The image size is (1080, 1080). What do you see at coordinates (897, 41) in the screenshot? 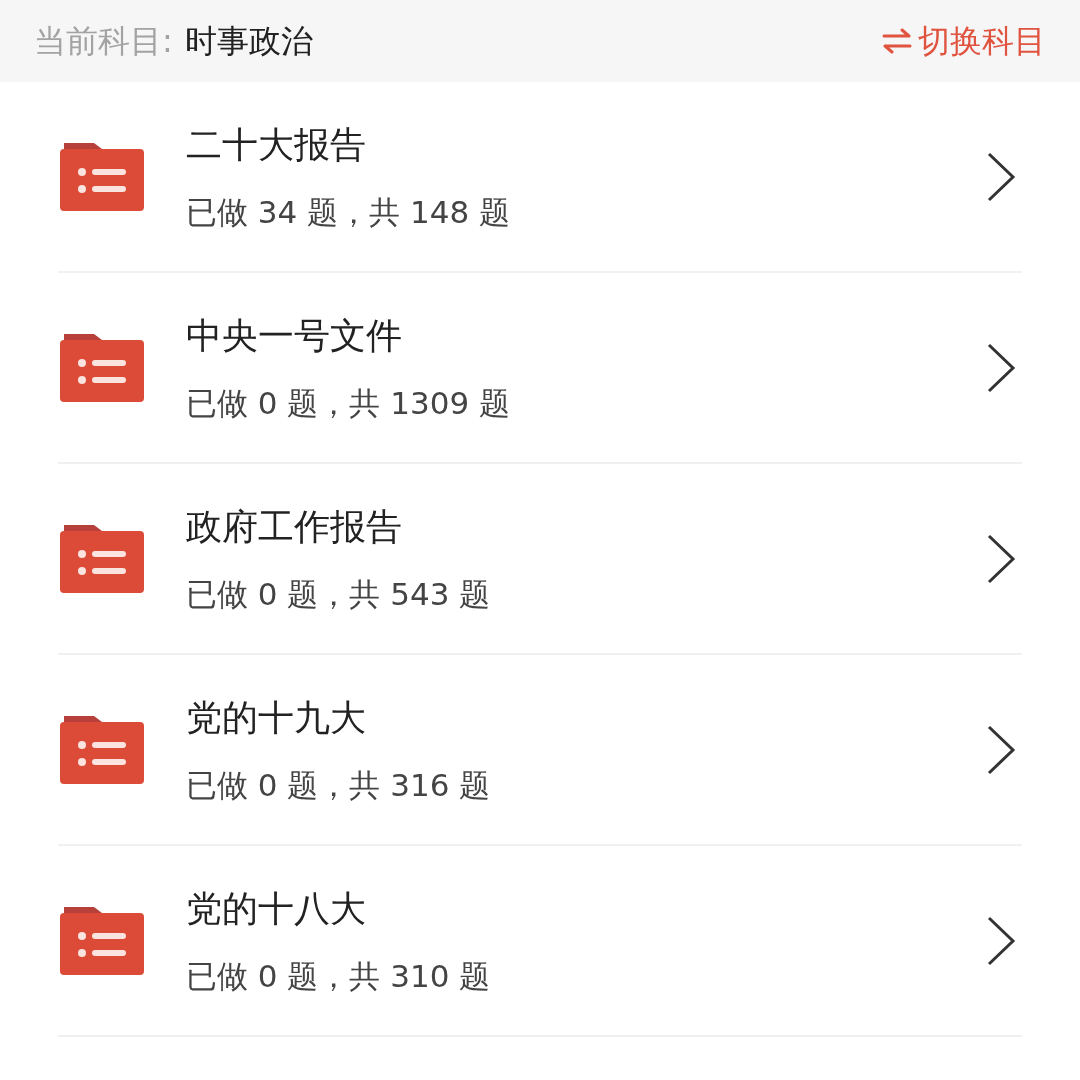
I see `swap-arrows-icon` at bounding box center [897, 41].